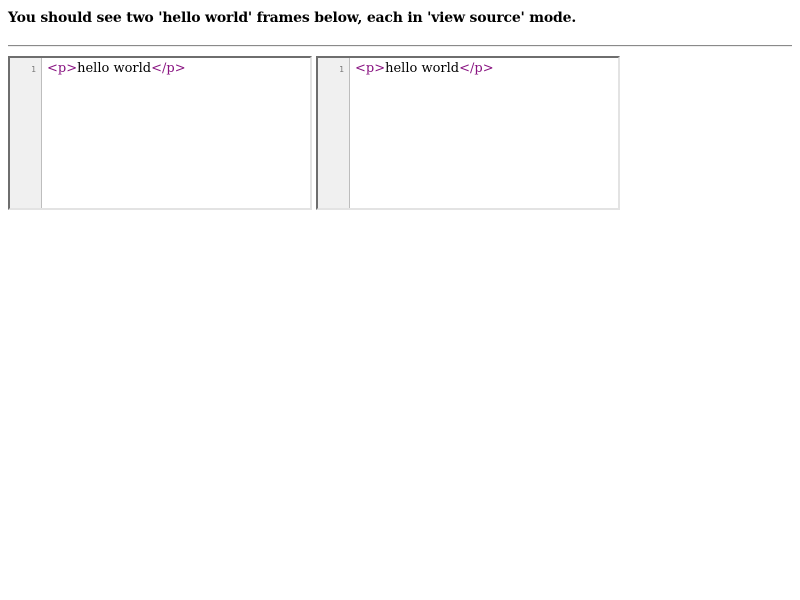 The width and height of the screenshot is (800, 600). What do you see at coordinates (468, 133) in the screenshot?
I see `view-source-frame-2: 1 <p>hello world</p>` at bounding box center [468, 133].